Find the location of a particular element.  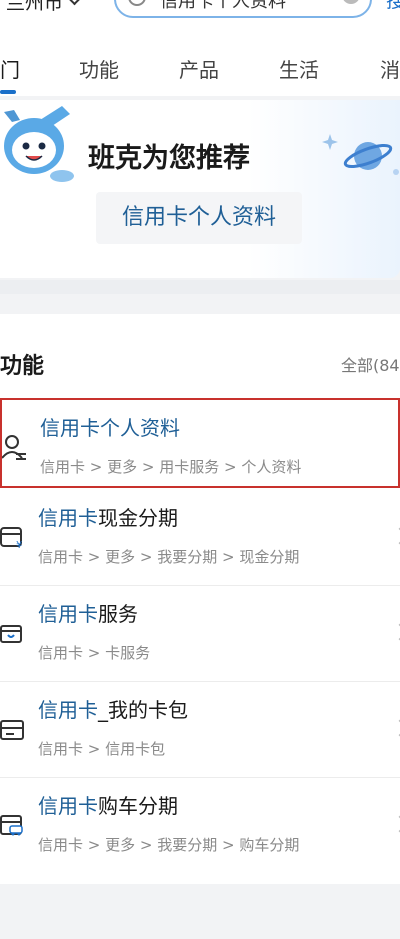

recommendation-title: 班克为您推荐 is located at coordinates (169, 158).